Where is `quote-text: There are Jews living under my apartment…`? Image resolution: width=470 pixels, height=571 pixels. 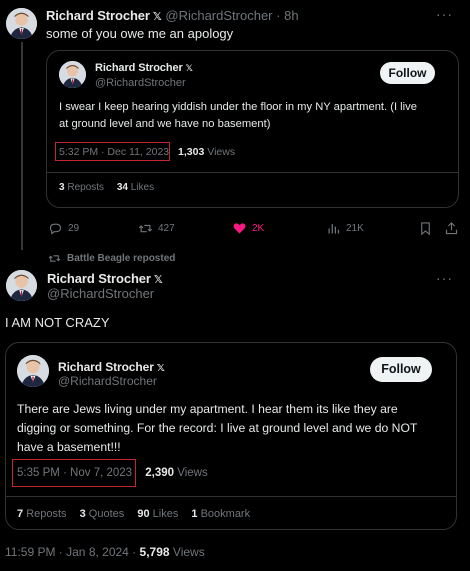 quote-text: There are Jews living under my apartment… is located at coordinates (217, 428).